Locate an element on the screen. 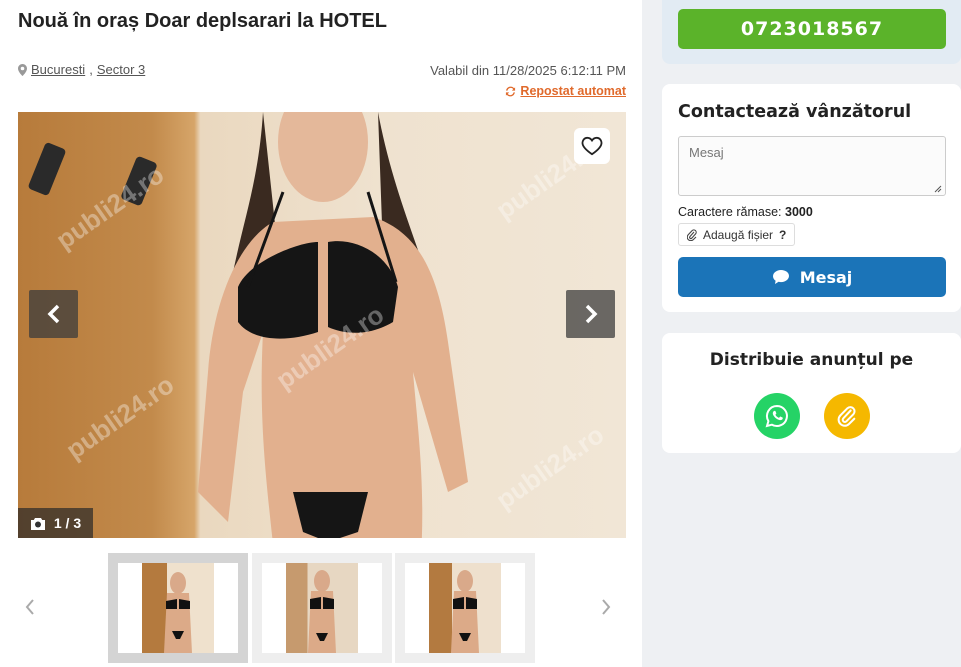  attach-file-button: Adaugă fișier ? is located at coordinates (737, 234).